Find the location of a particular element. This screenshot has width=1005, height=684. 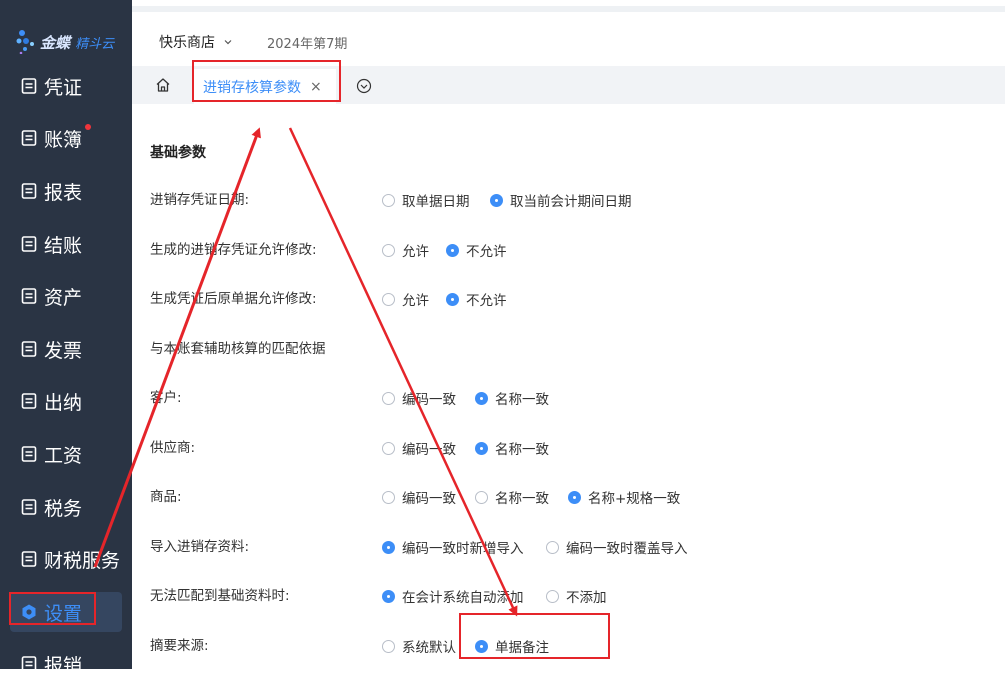

setting-row: 客户: 编码一致 名称一致 is located at coordinates (575, 398).